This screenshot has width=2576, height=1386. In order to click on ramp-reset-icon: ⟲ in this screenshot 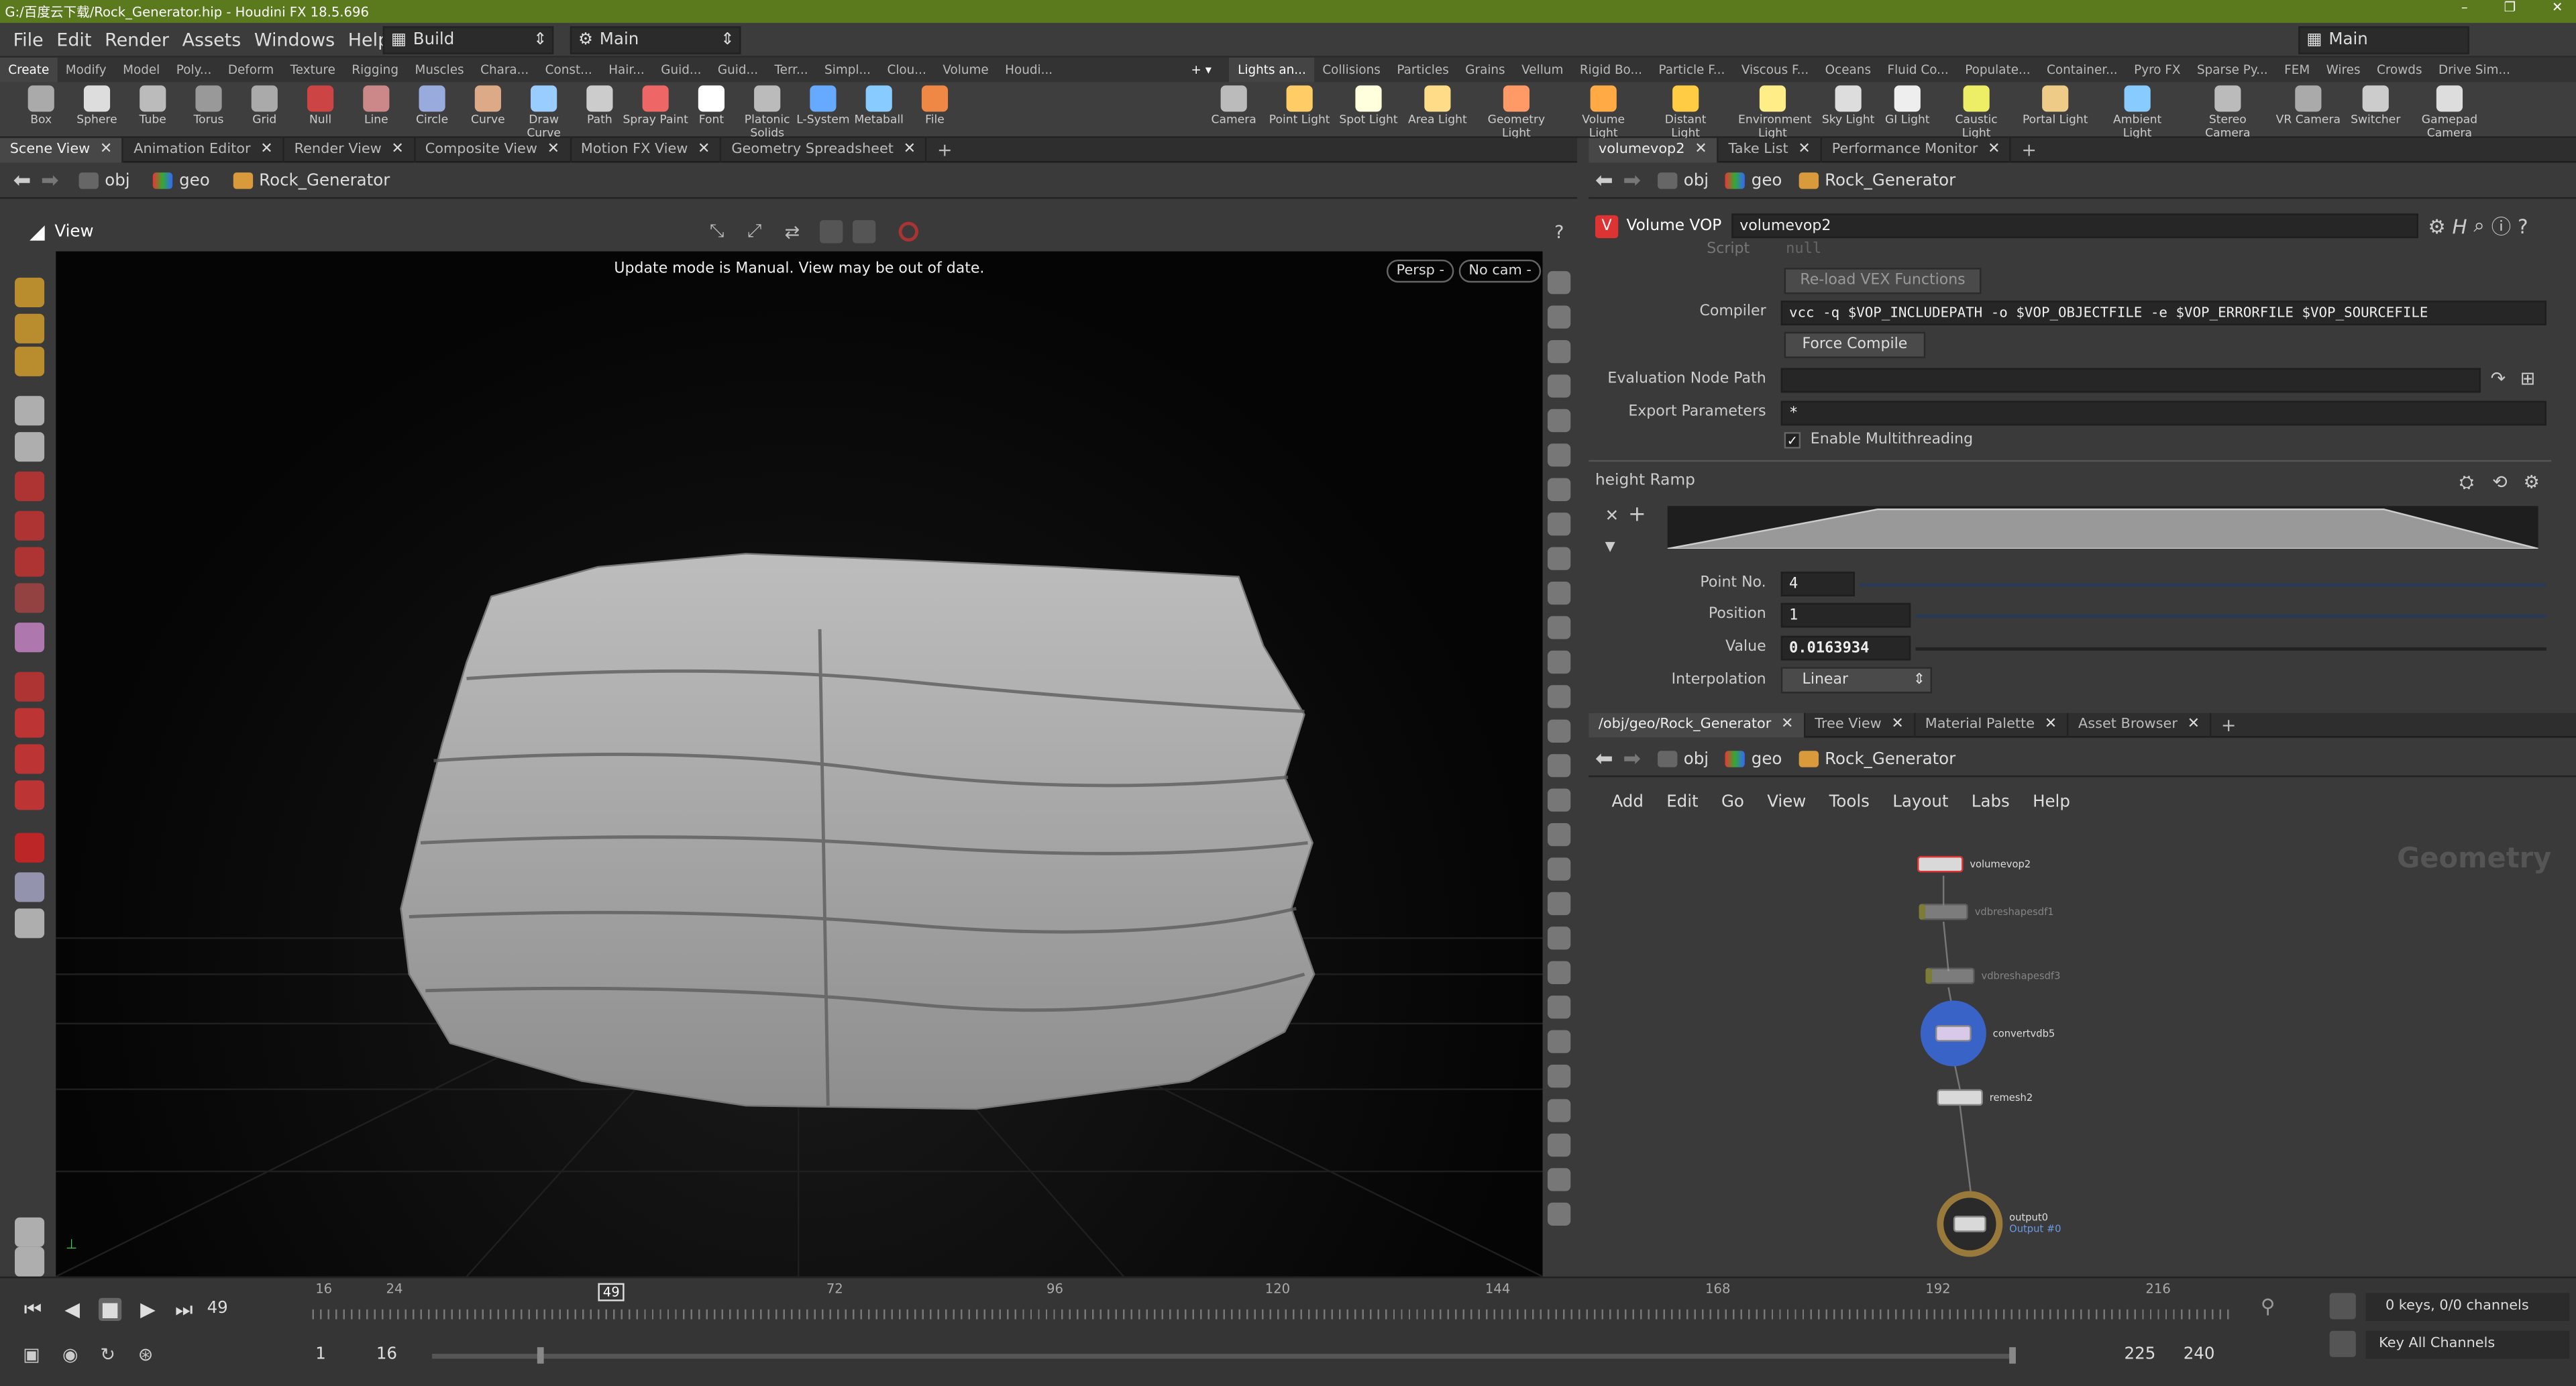, I will do `click(2500, 482)`.